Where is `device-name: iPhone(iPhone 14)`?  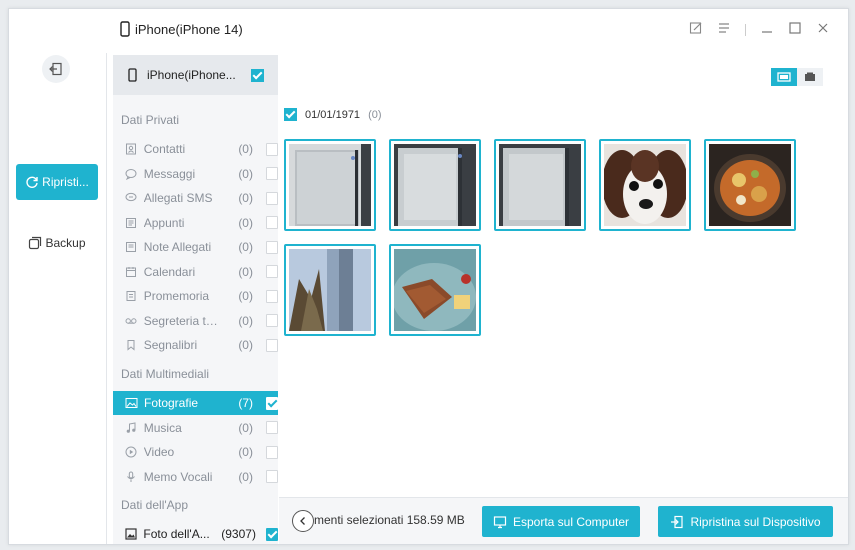
device-name: iPhone(iPhone 14) is located at coordinates (189, 29).